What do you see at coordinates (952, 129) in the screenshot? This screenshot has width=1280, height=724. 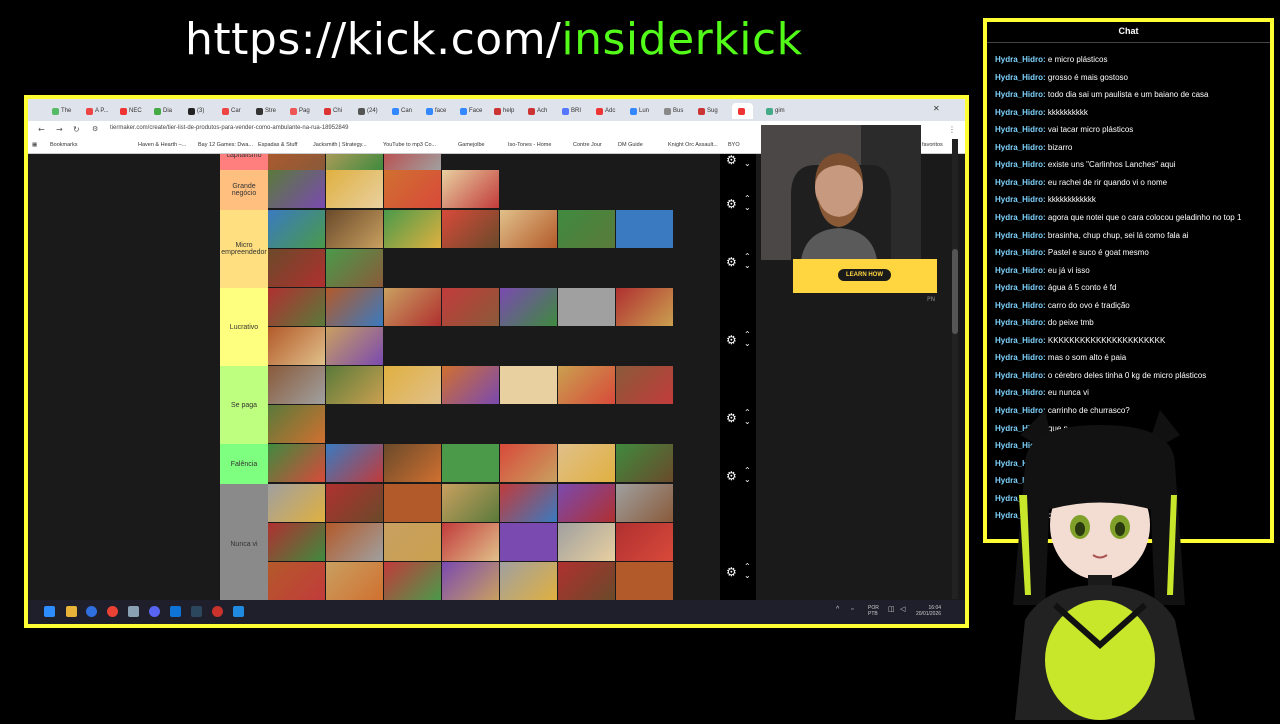 I see `menu-icon: ⋮` at bounding box center [952, 129].